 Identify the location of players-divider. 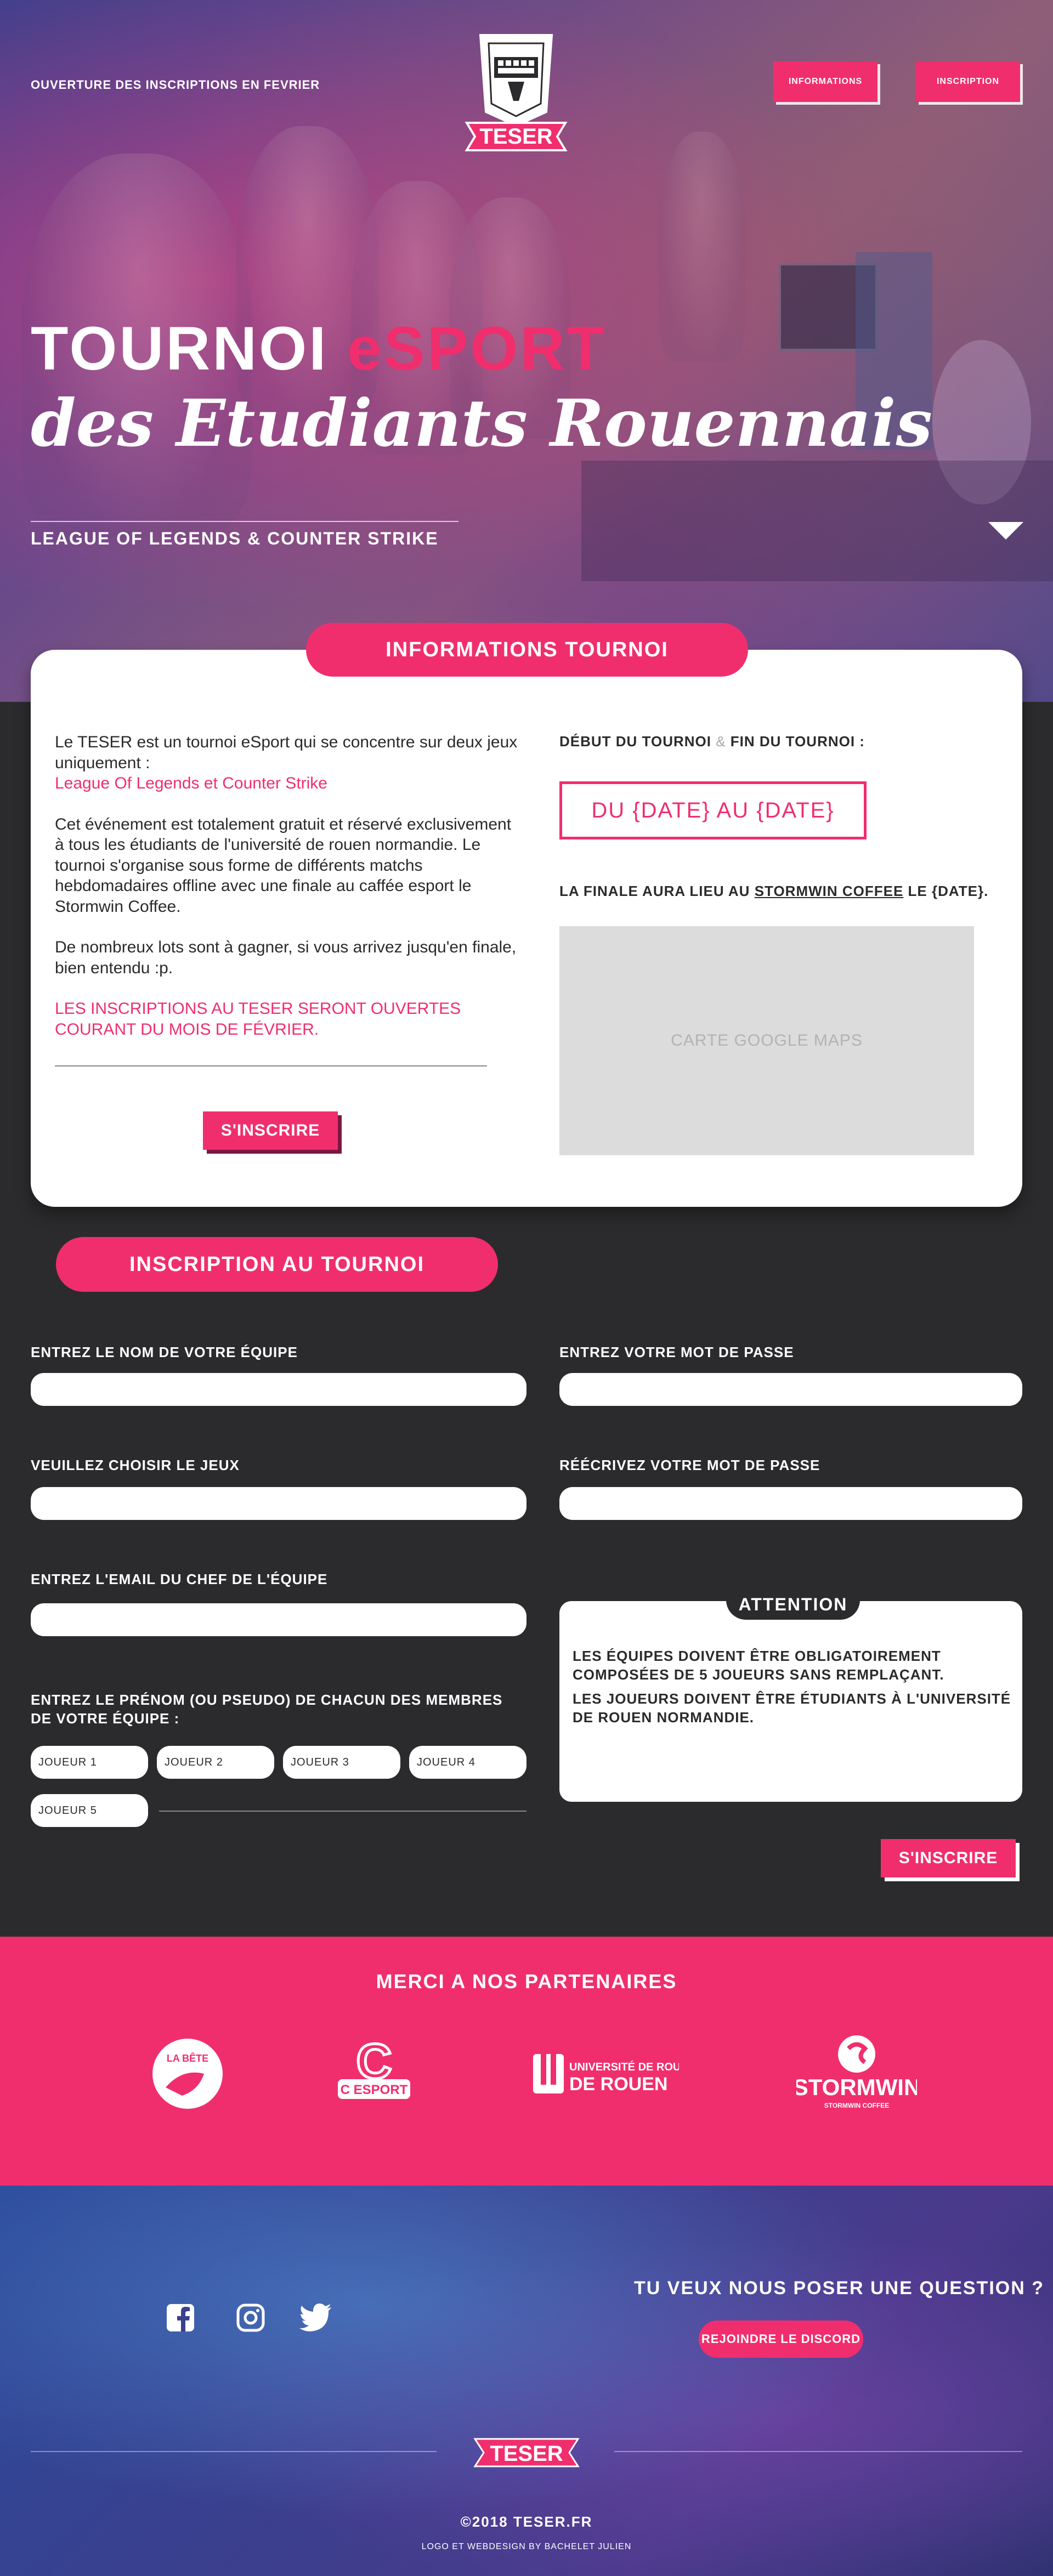
(342, 1811).